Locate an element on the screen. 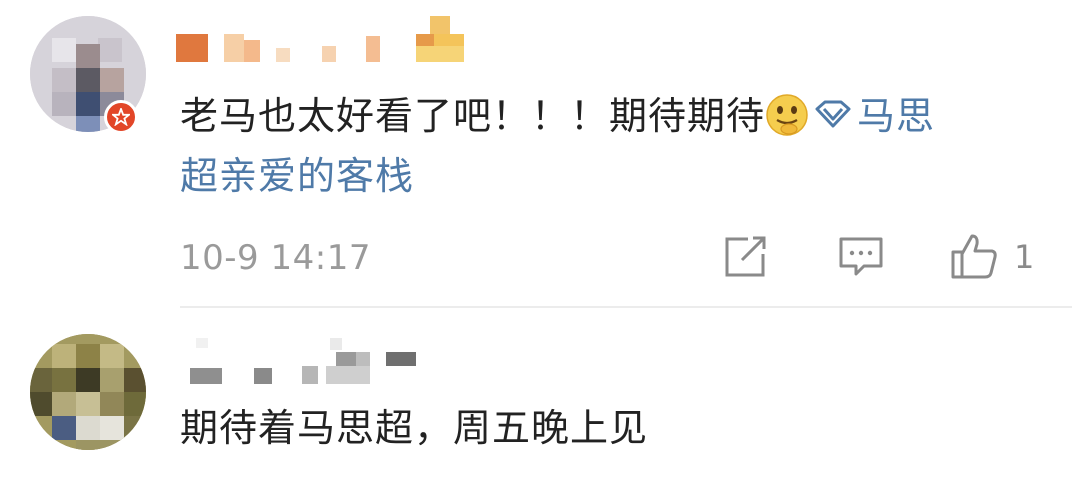  comment-body: 老马也太好看了吧！！！期待期待 is located at coordinates (473, 116).